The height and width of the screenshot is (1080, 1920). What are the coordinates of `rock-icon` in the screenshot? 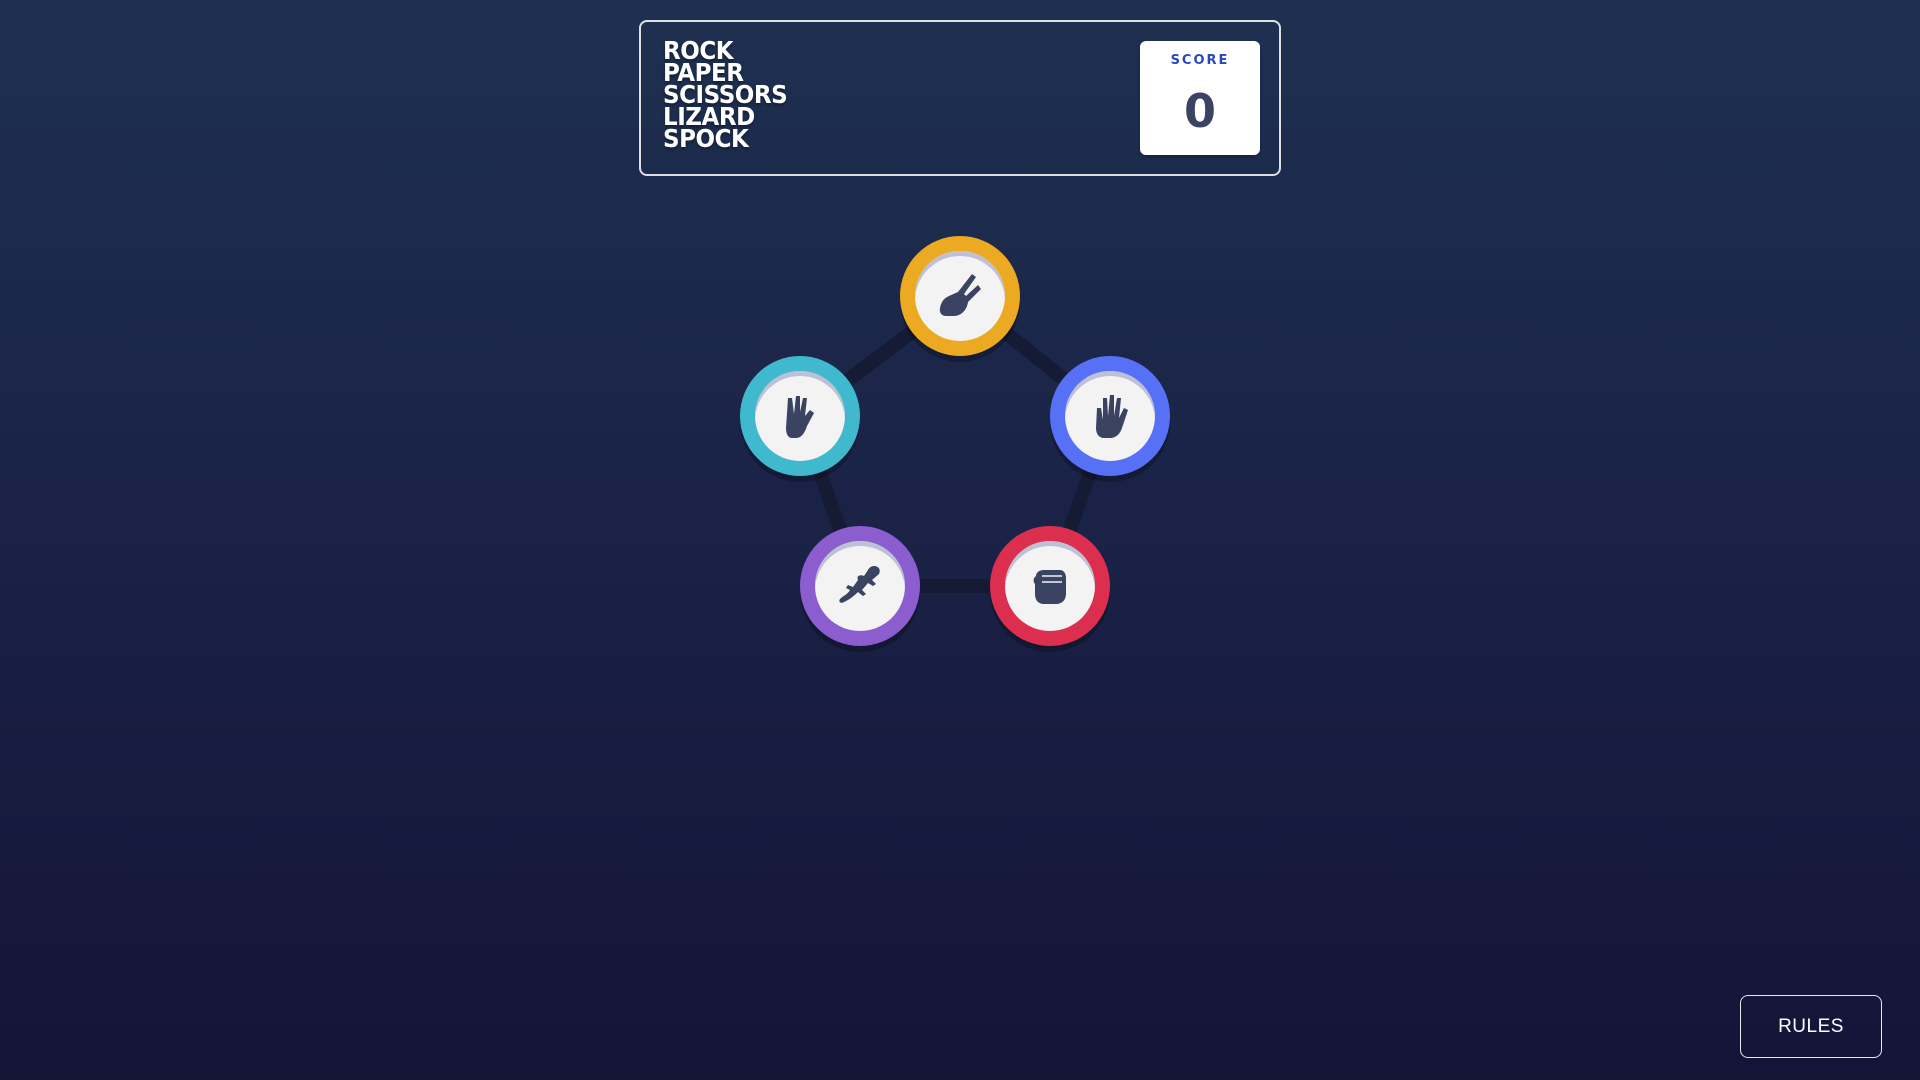 It's located at (1049, 587).